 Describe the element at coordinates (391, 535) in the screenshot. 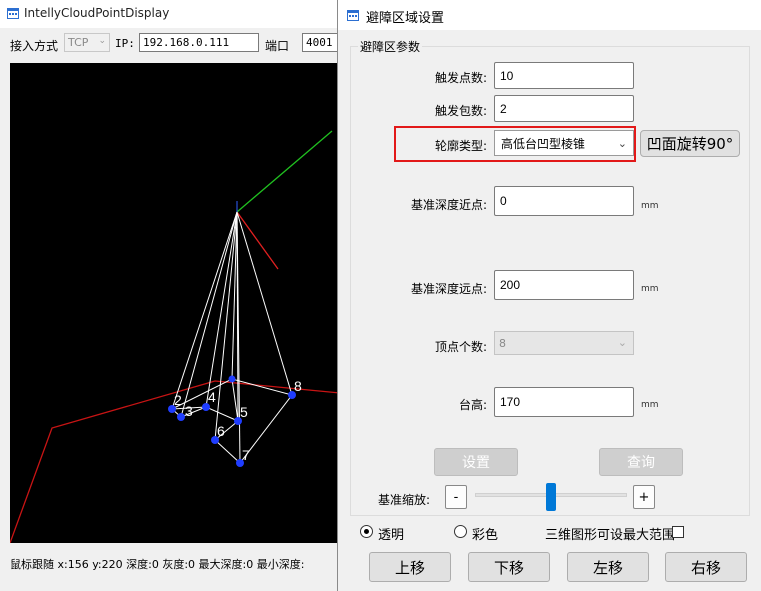

I see `transparent-label: 透明` at that location.